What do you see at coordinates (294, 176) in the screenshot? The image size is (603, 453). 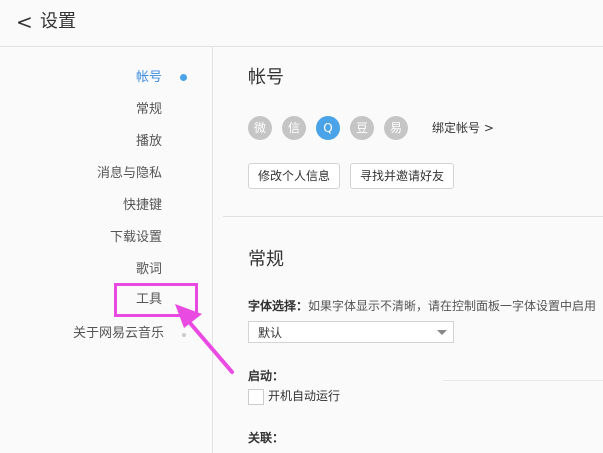 I see `edit-profile-button: 修改个人信息` at bounding box center [294, 176].